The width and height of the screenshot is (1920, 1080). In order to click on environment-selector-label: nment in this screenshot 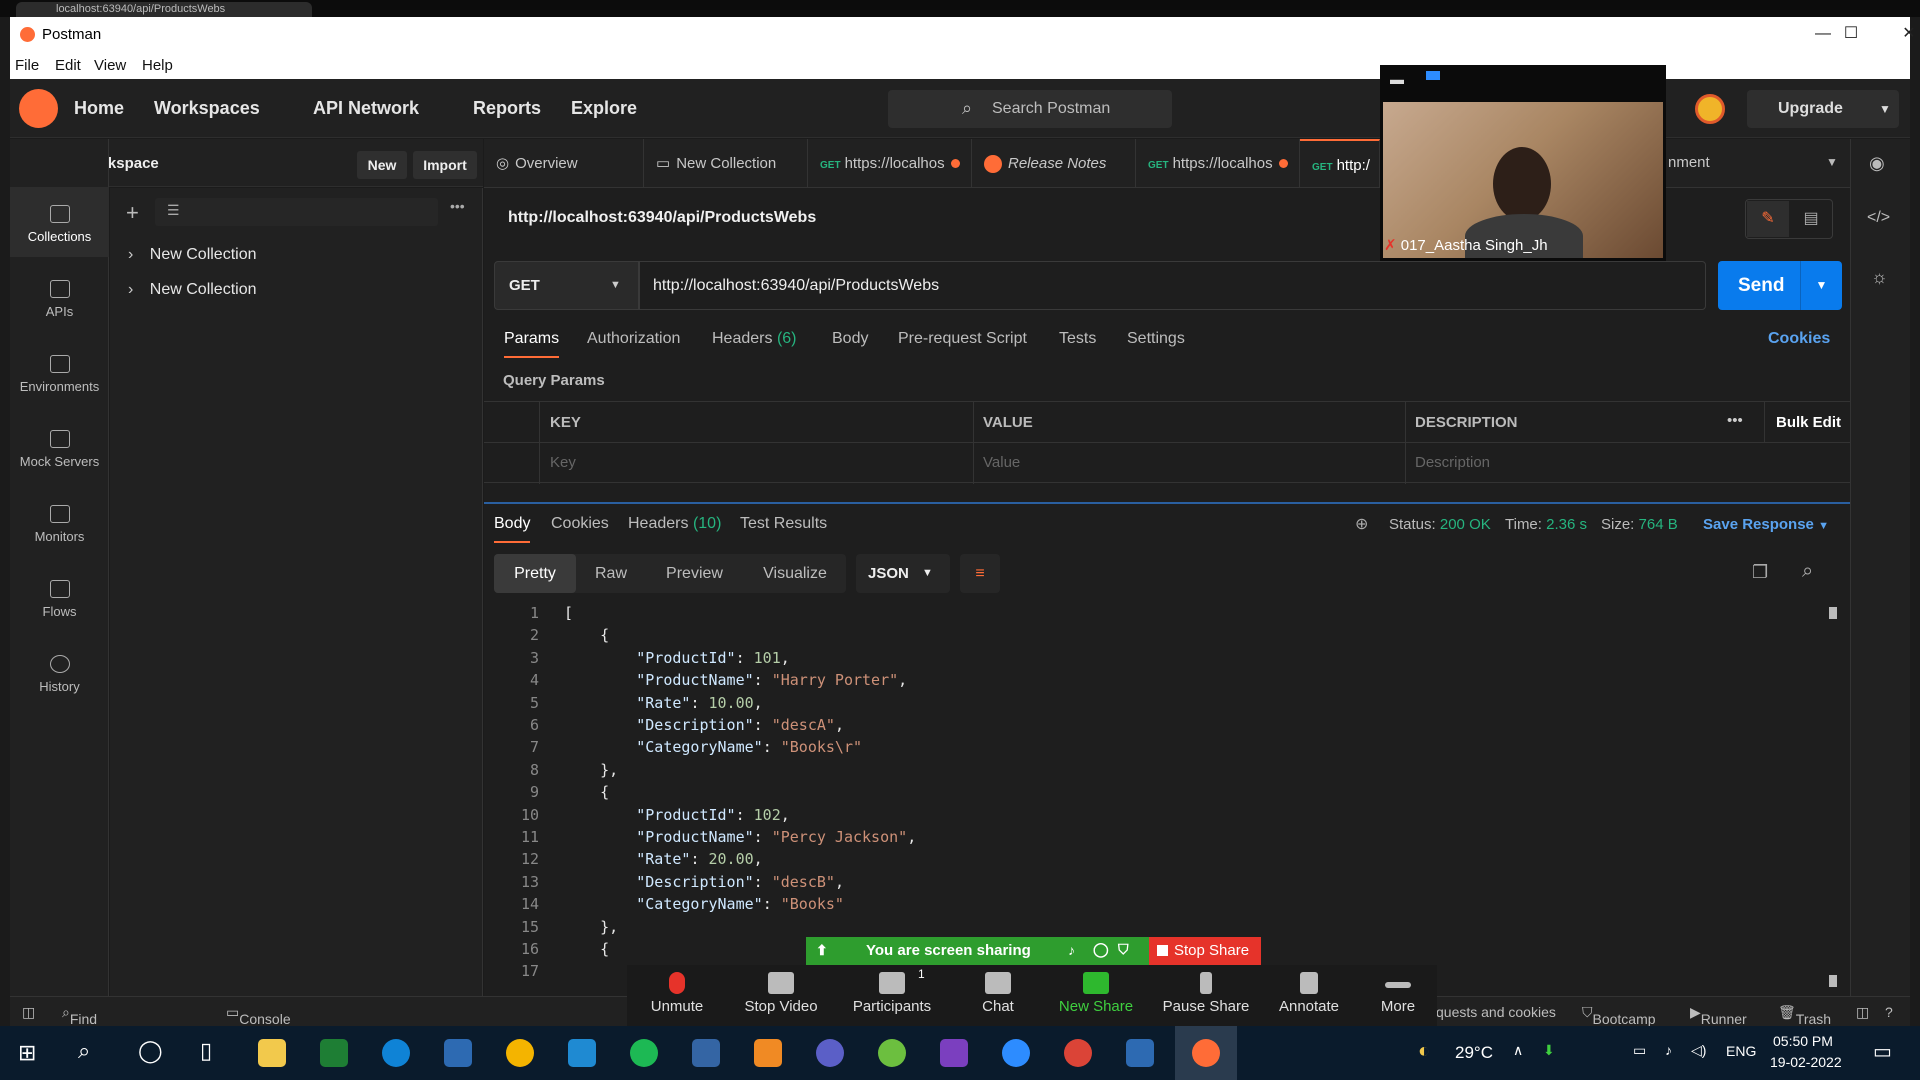, I will do `click(1689, 162)`.